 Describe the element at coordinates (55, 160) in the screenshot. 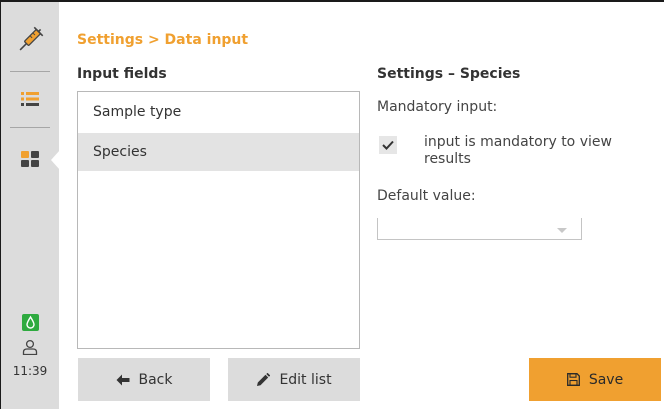

I see `active-indicator` at that location.